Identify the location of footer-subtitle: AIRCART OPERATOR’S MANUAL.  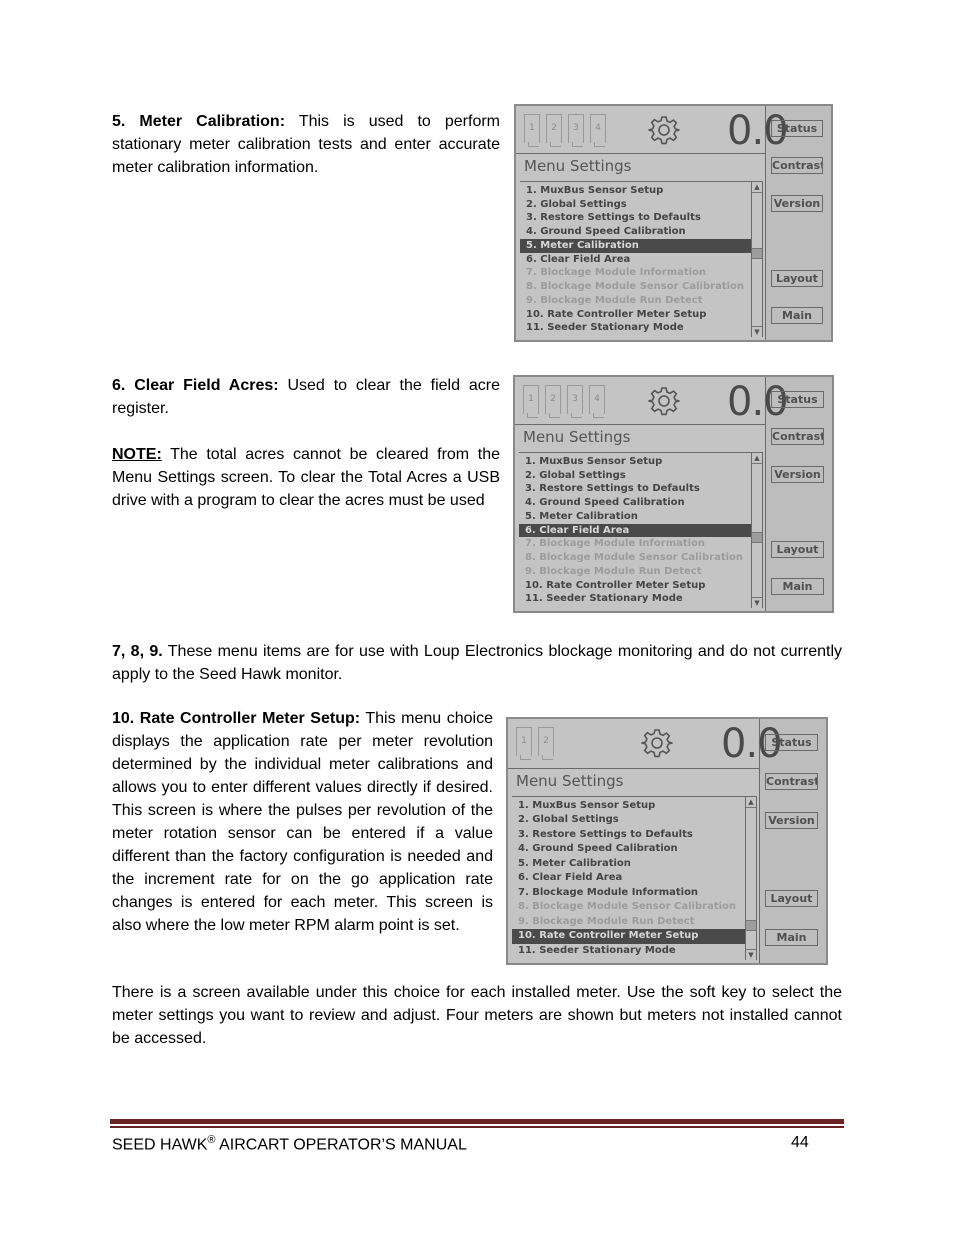
(341, 1145).